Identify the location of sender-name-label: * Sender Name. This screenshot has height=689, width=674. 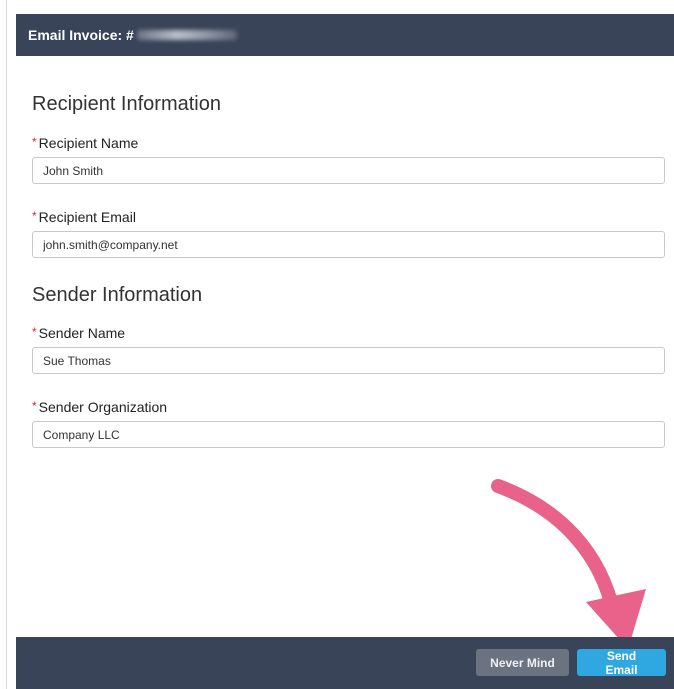
(78, 333).